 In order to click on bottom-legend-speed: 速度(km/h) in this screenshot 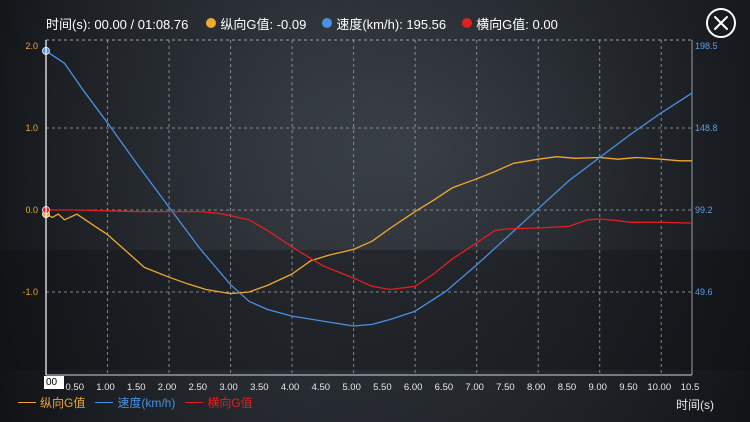, I will do `click(135, 402)`.